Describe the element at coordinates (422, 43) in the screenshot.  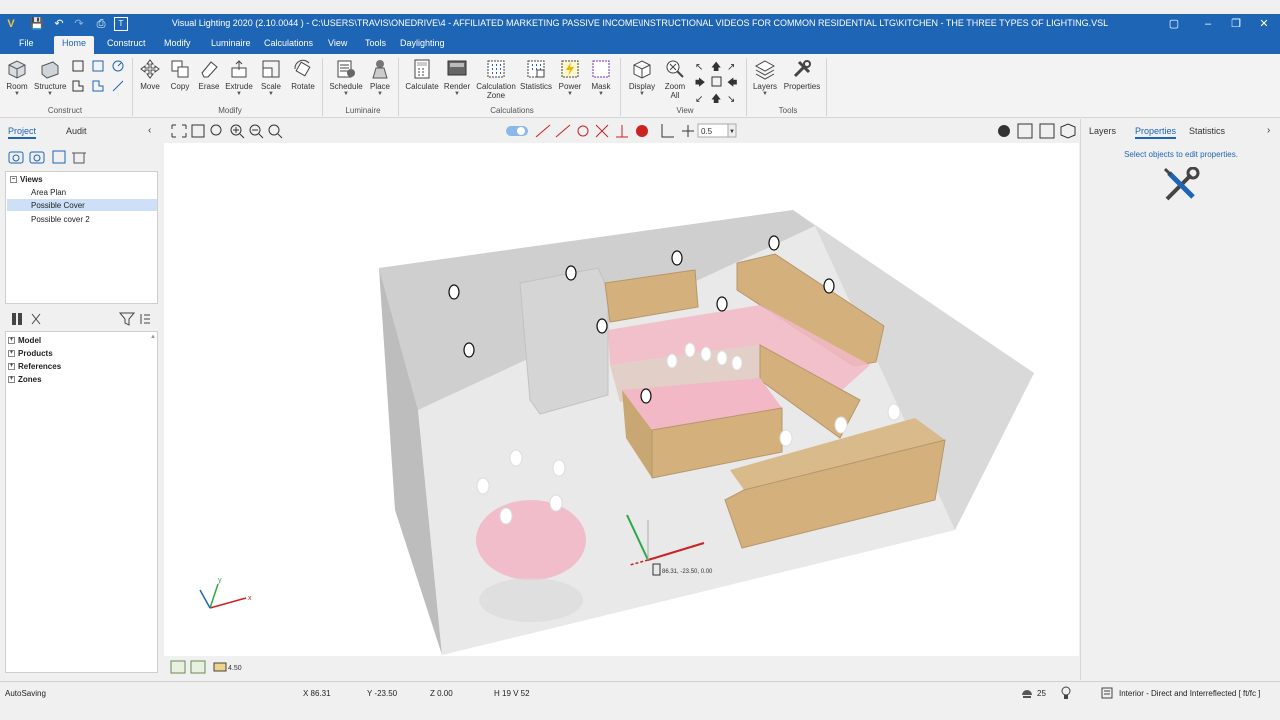
I see `menu-daylighting: Daylighting` at that location.